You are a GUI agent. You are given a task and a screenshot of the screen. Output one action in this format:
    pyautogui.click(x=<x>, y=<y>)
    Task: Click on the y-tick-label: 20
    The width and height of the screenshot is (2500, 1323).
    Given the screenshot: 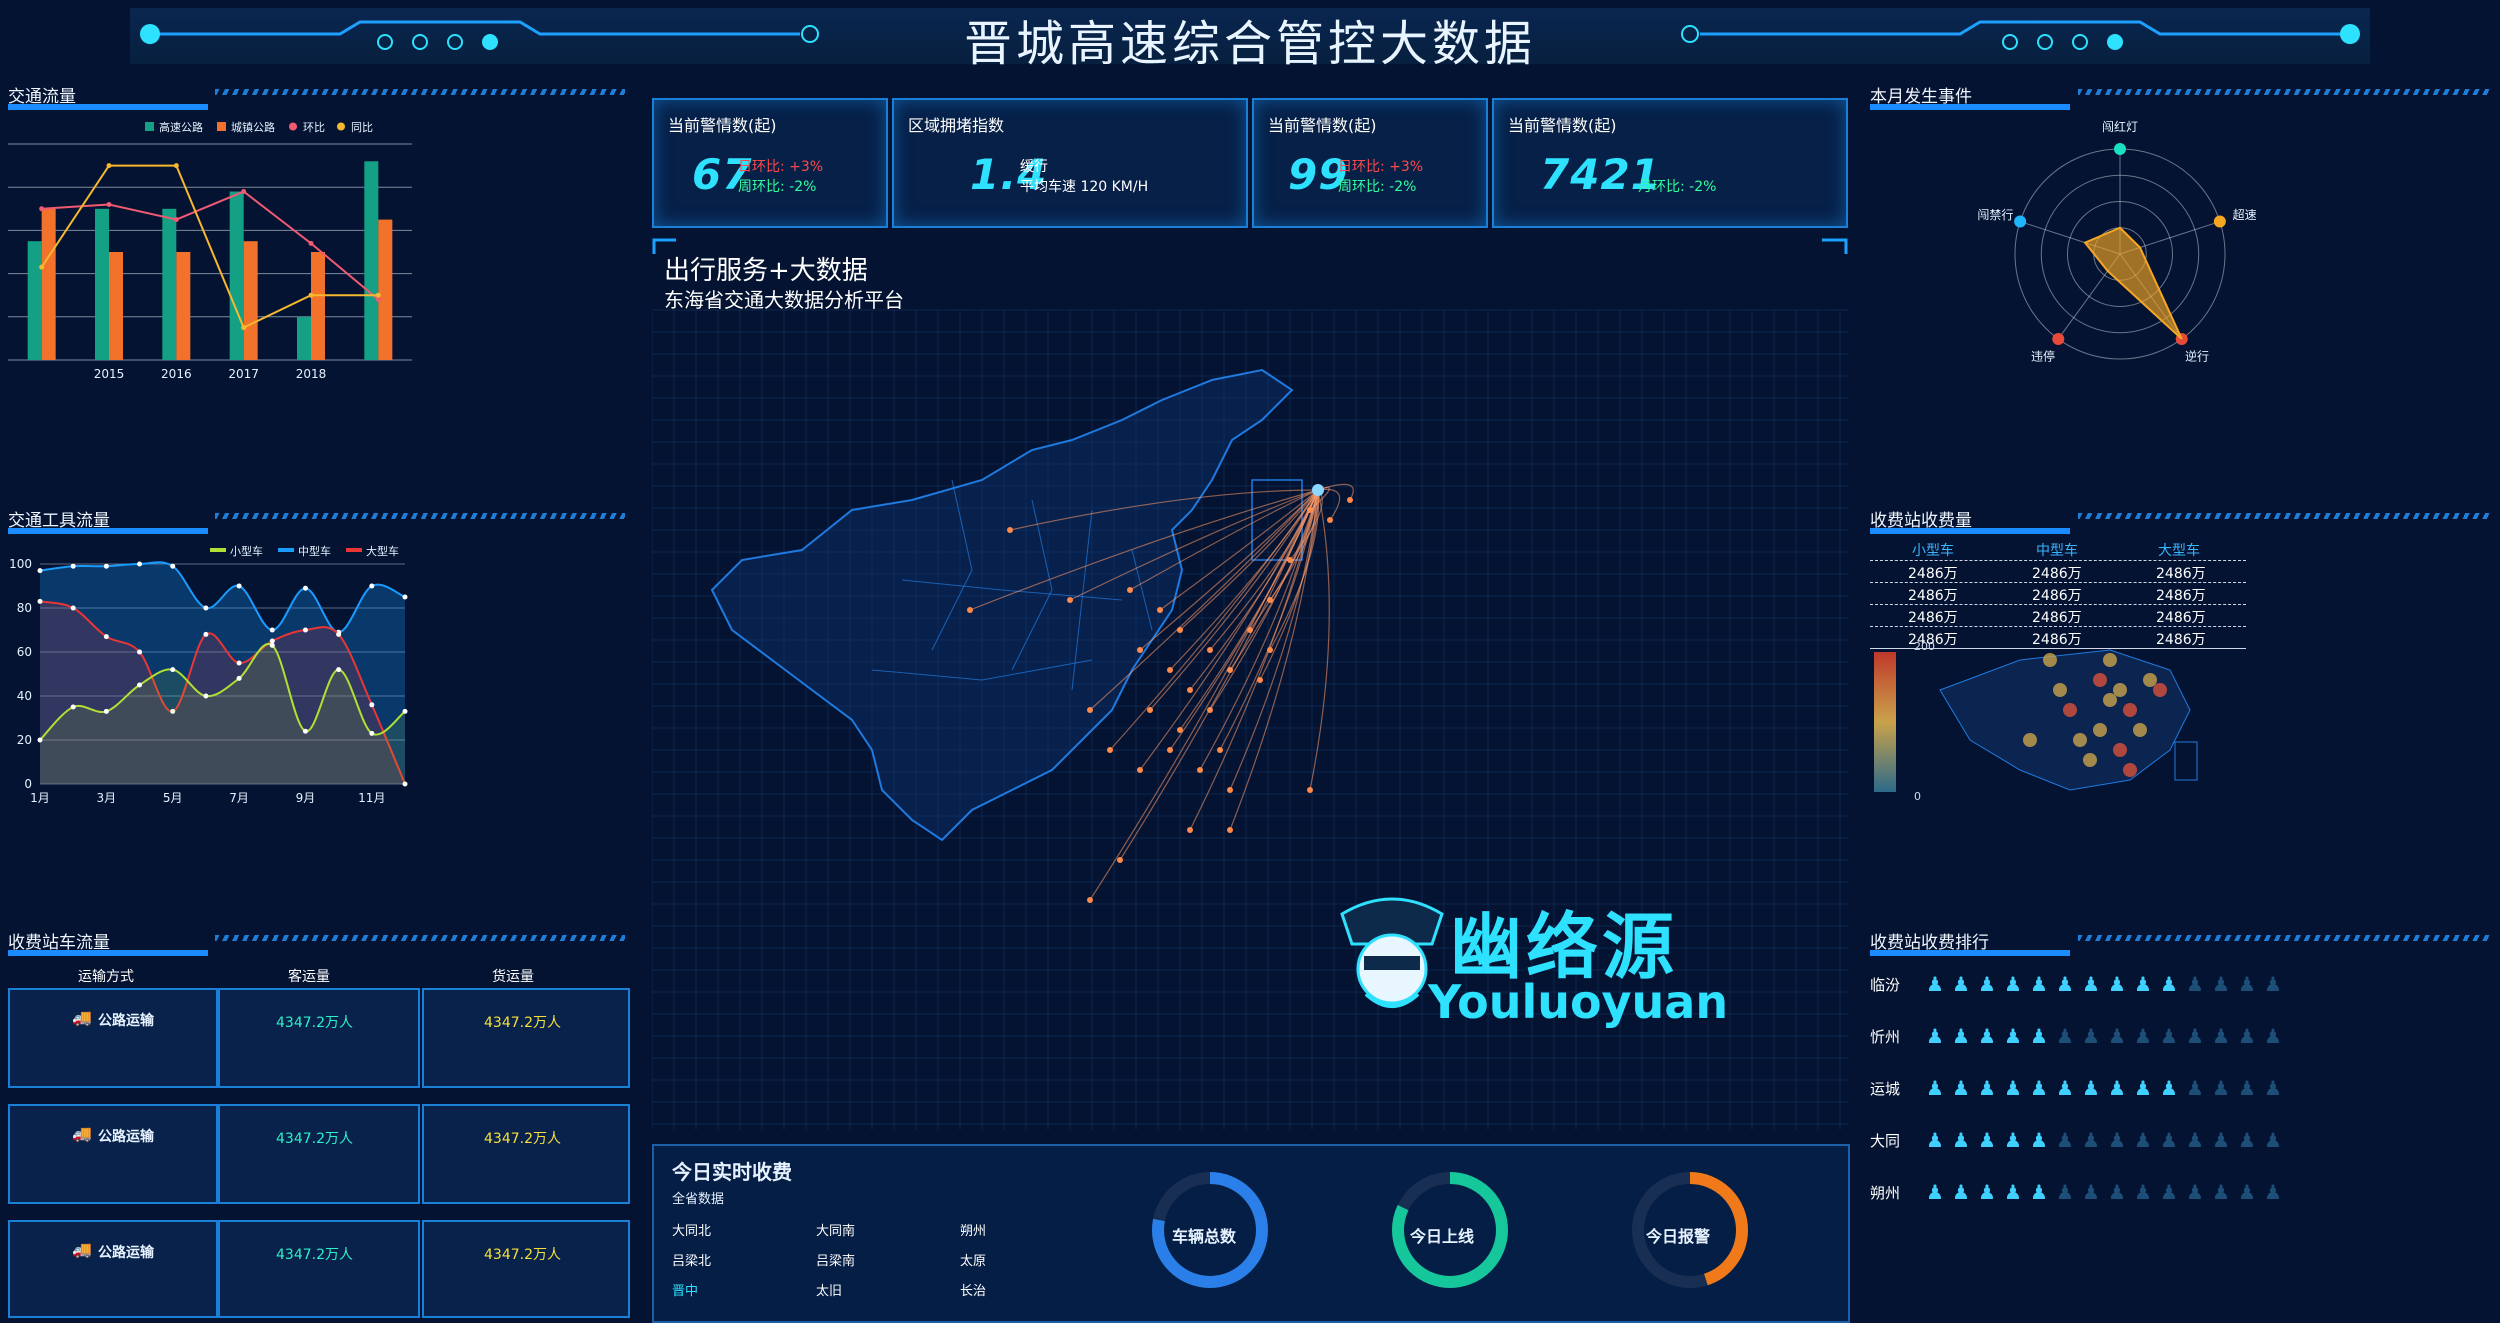 What is the action you would take?
    pyautogui.click(x=24, y=740)
    